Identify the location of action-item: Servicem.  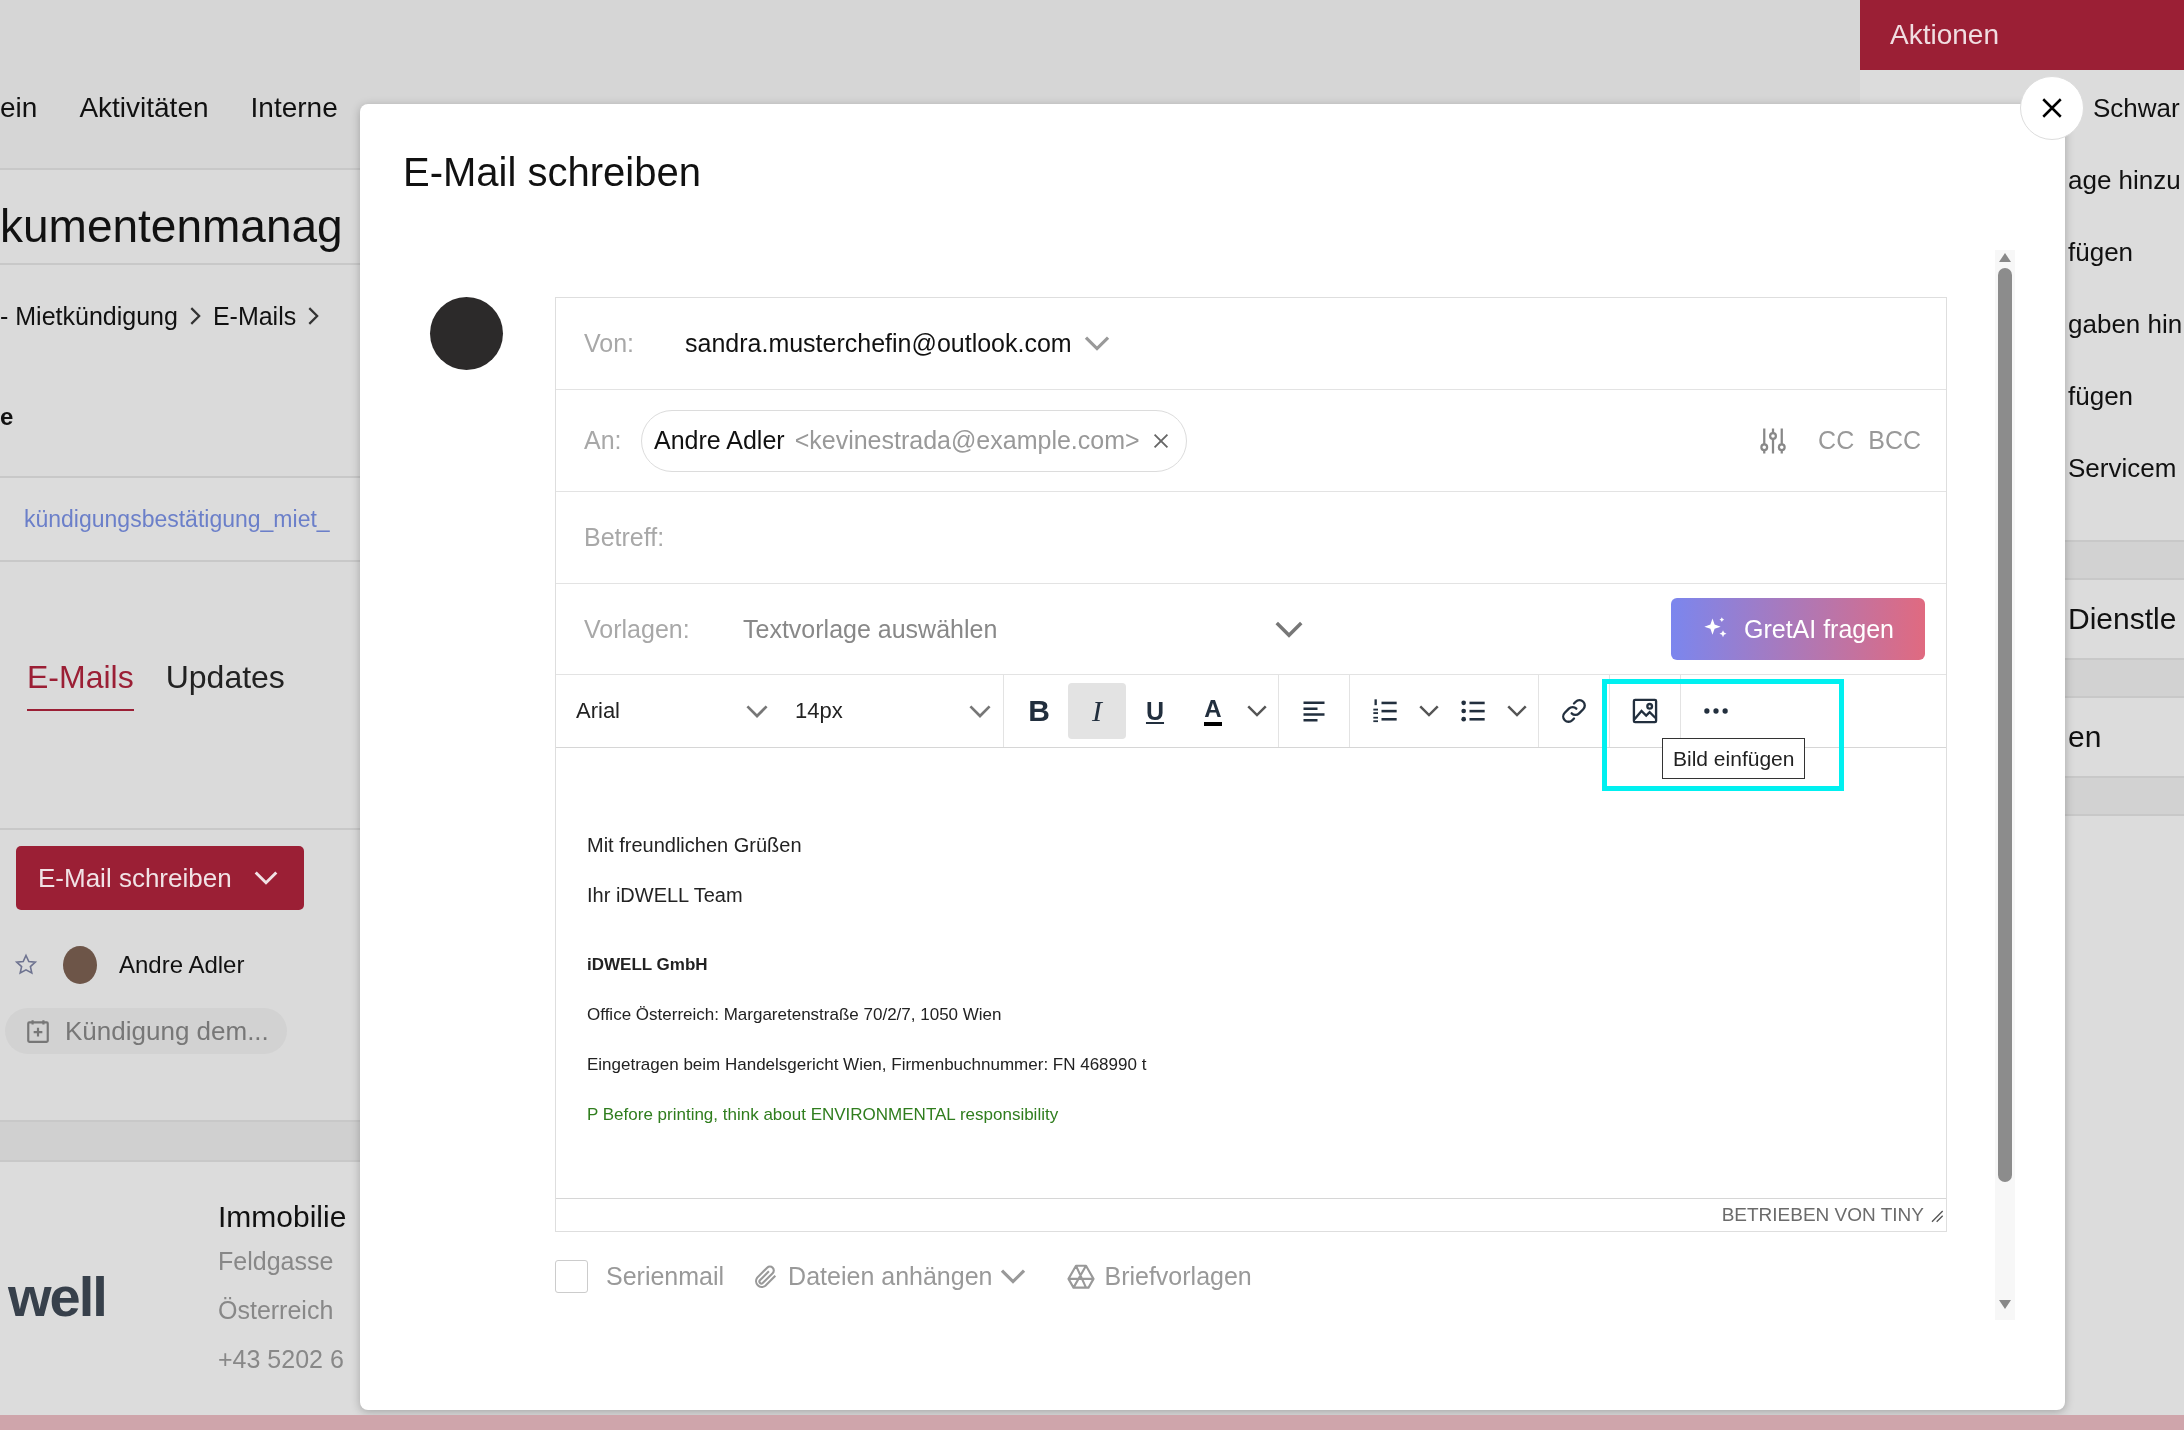
(2122, 468).